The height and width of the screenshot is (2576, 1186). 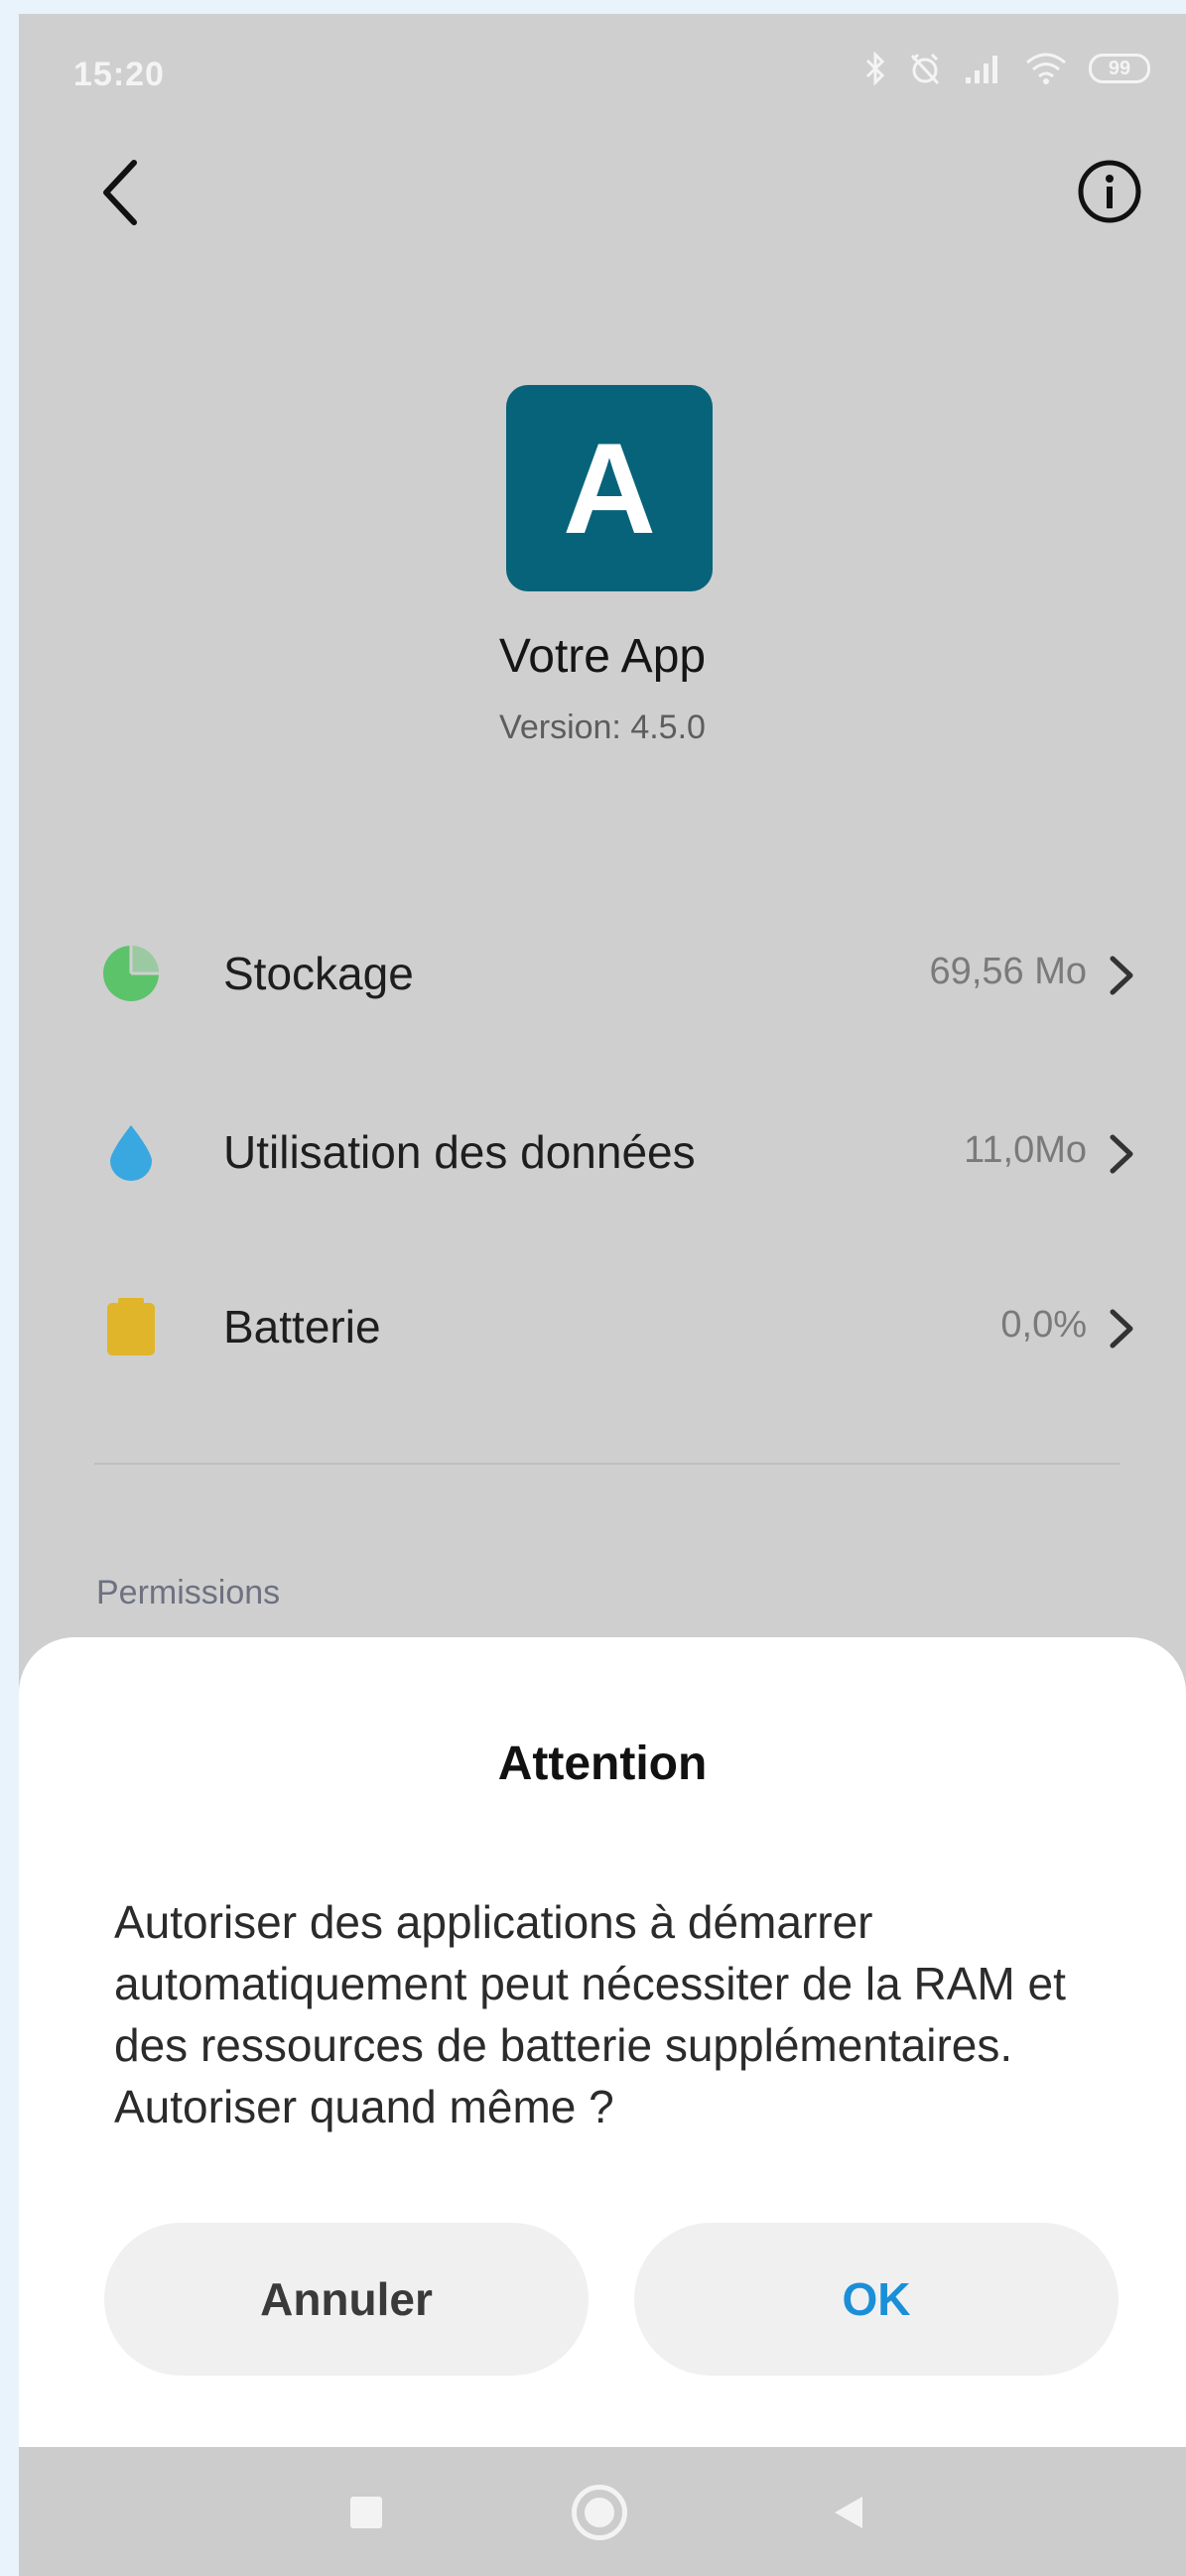 What do you see at coordinates (346, 2300) in the screenshot?
I see `cancel-button: Annuler` at bounding box center [346, 2300].